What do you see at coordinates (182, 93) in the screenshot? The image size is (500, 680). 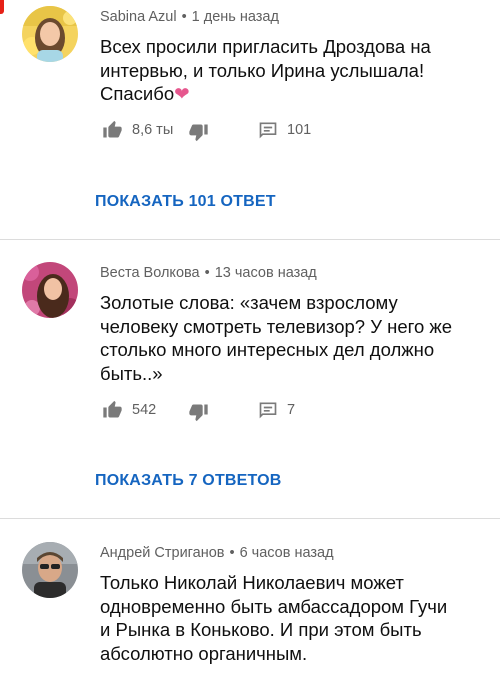 I see `heart-emoji: ❤` at bounding box center [182, 93].